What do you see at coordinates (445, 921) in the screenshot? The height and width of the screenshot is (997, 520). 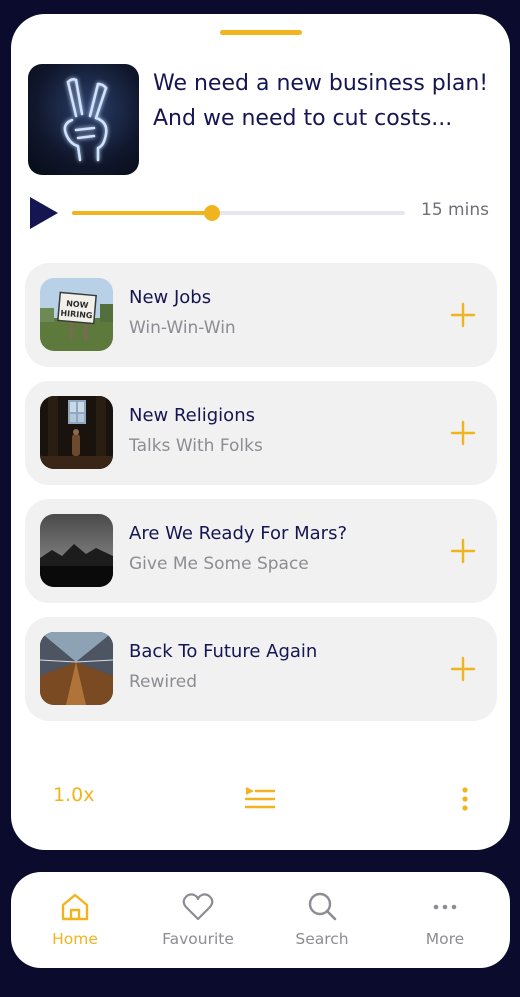 I see `nav-more: More` at bounding box center [445, 921].